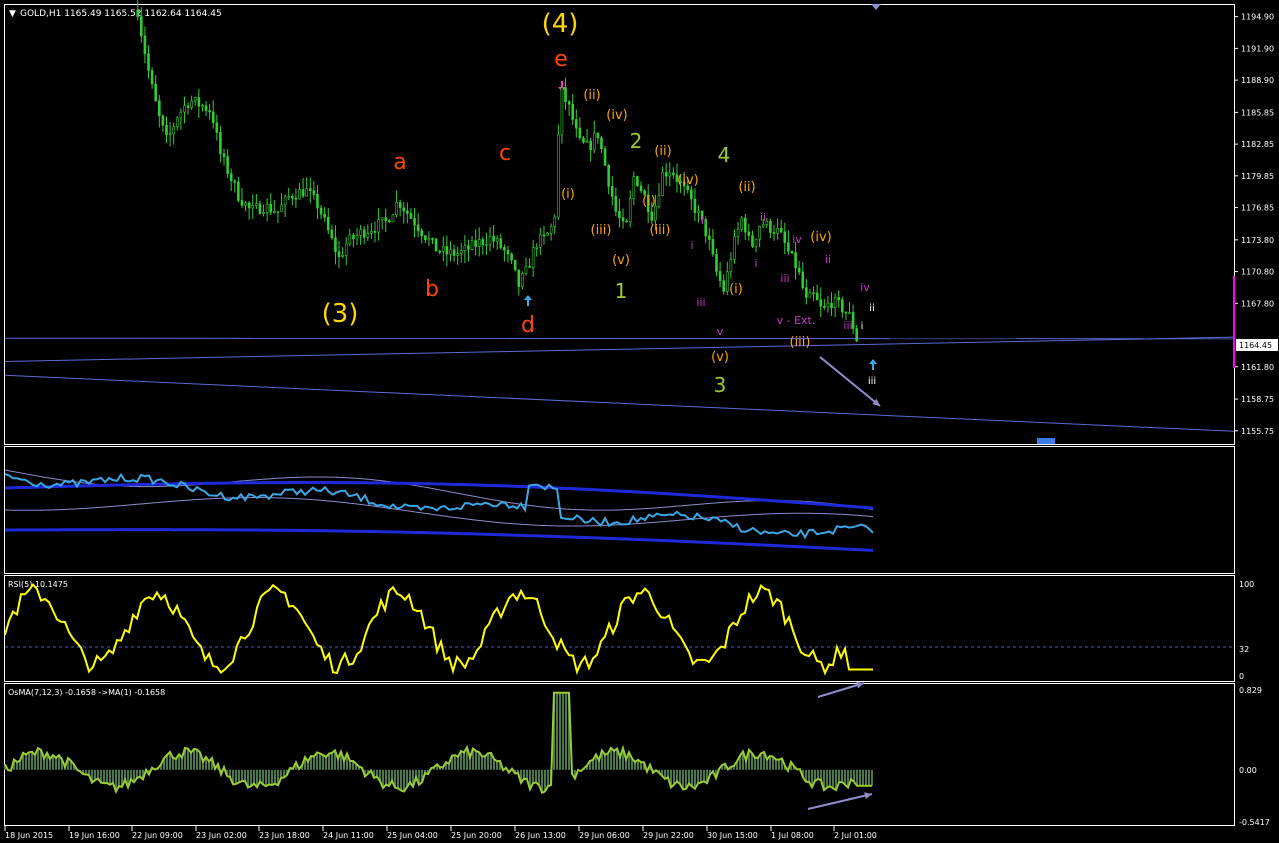  What do you see at coordinates (1257, 80) in the screenshot?
I see `price-tick-label: 1188.90` at bounding box center [1257, 80].